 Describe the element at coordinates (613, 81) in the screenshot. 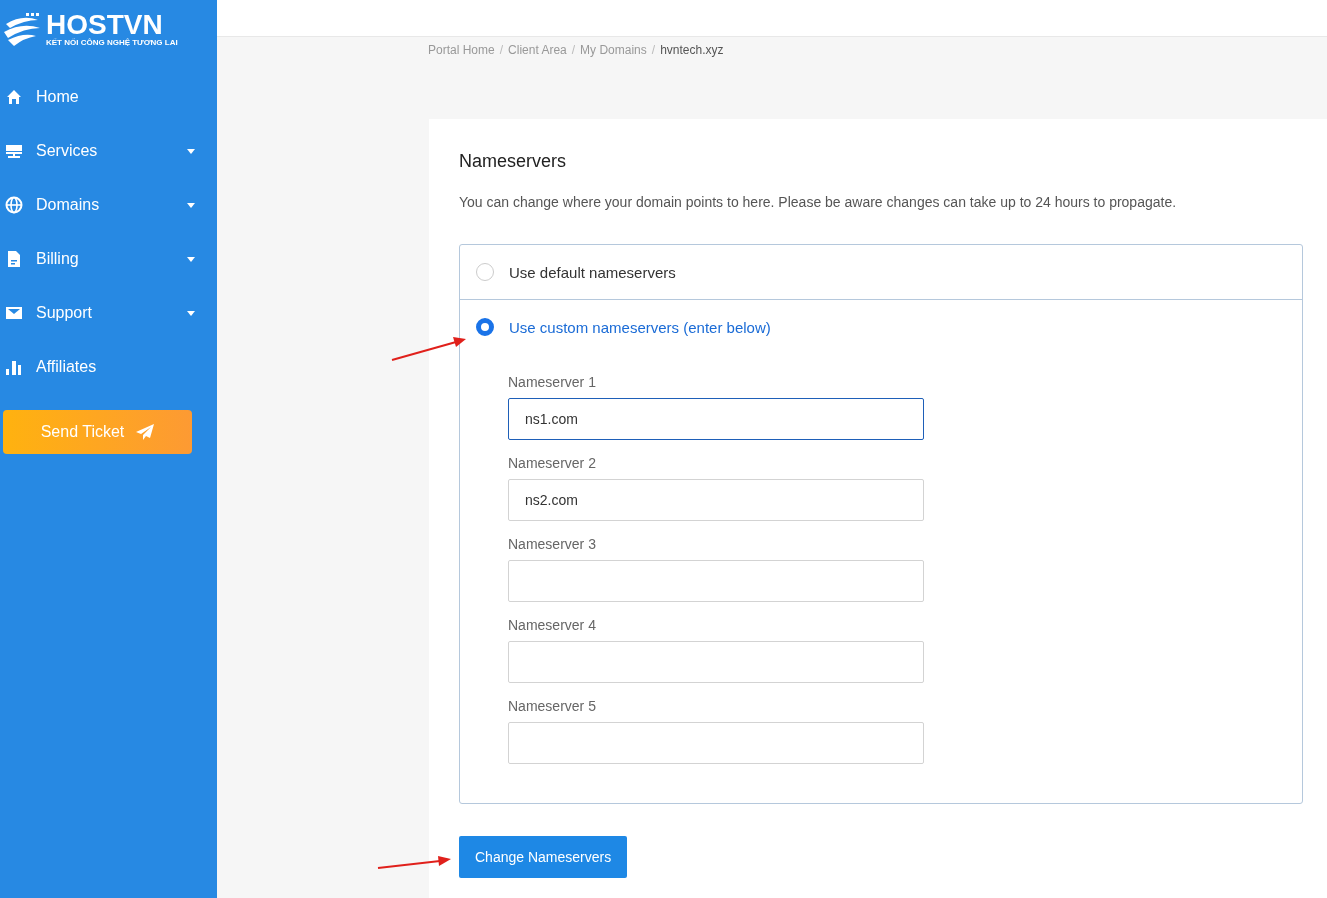

I see `breadcrumb-link: My Domains` at that location.